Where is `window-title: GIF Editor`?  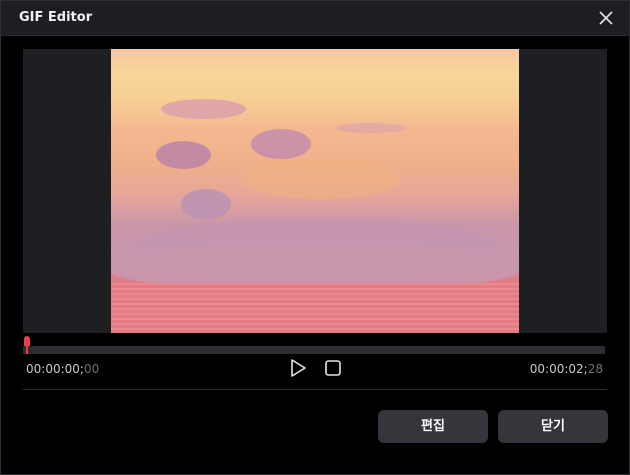 window-title: GIF Editor is located at coordinates (56, 17).